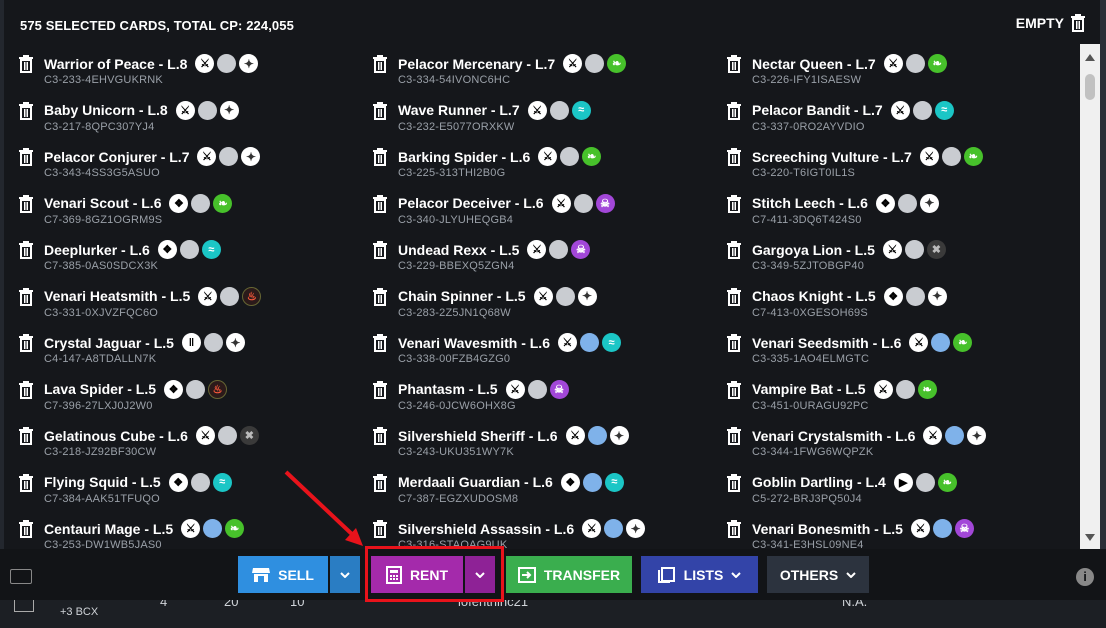  What do you see at coordinates (544, 122) in the screenshot?
I see `card-item: Wave Runner - L.7 ⚔ ≈ C3-232-E5077ORXKW` at bounding box center [544, 122].